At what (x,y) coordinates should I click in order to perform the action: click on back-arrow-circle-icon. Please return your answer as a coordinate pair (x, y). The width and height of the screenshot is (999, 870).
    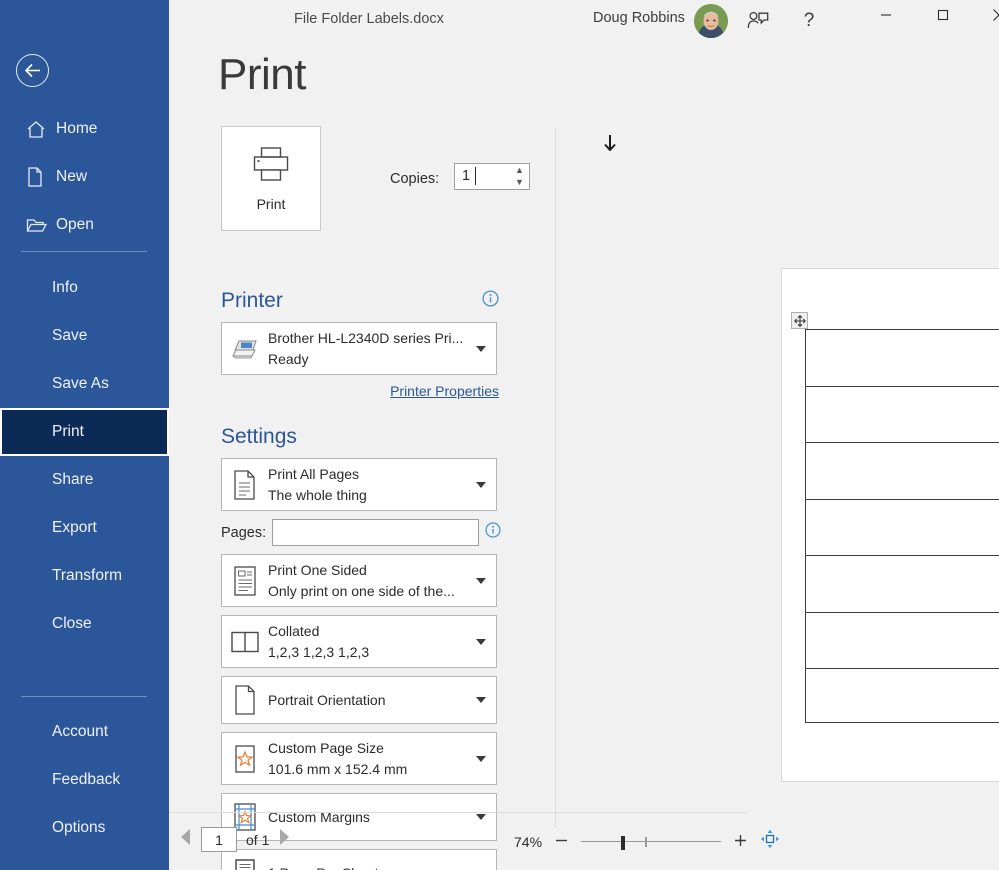
    Looking at the image, I should click on (32, 70).